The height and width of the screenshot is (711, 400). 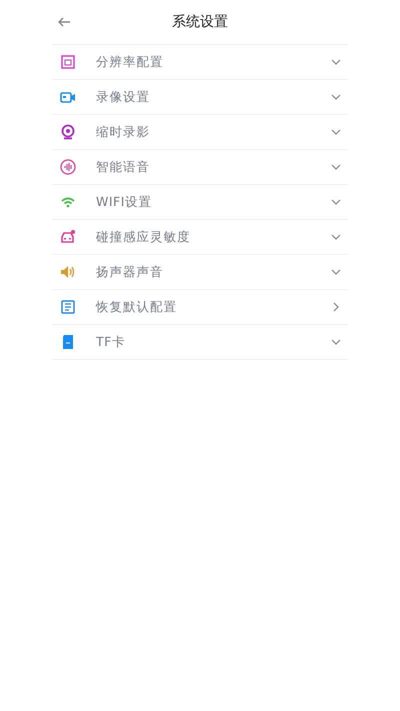 I want to click on settings-item: 缩时录影, so click(x=200, y=132).